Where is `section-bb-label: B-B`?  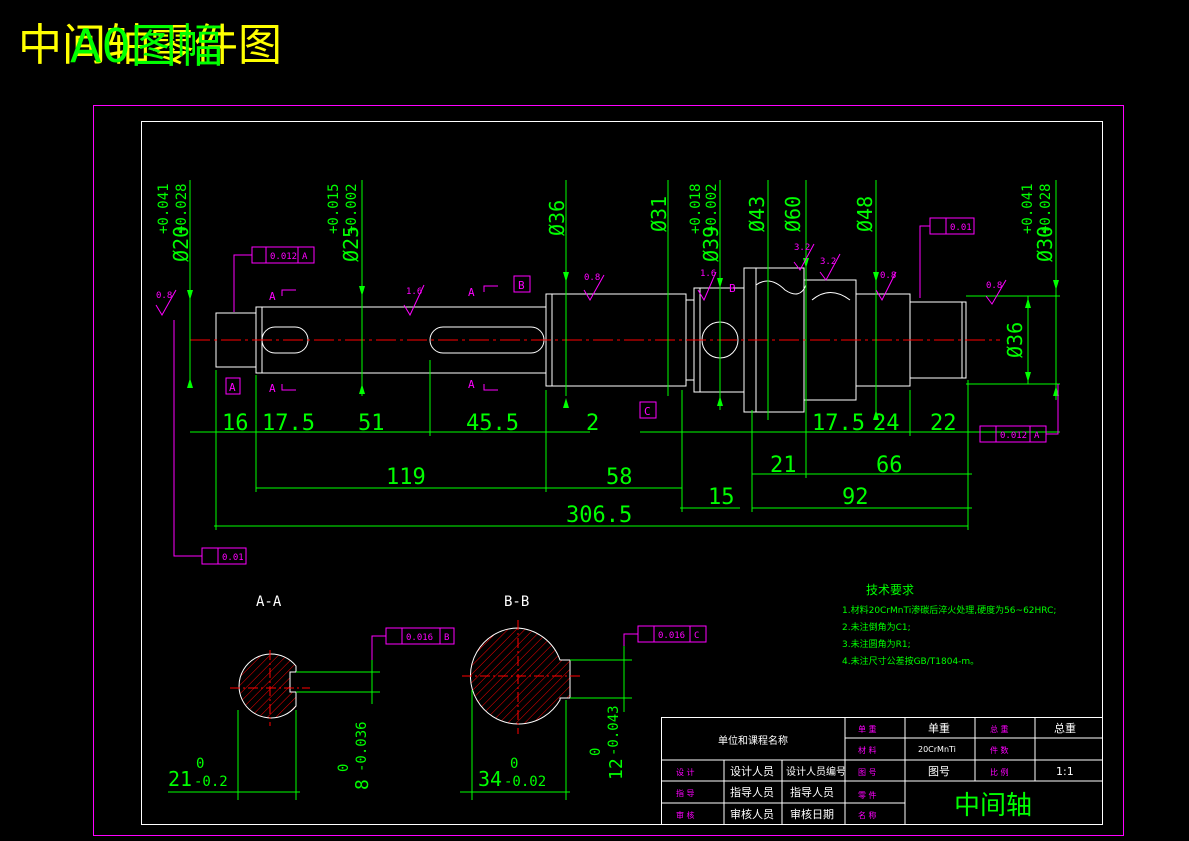
section-bb-label: B-B is located at coordinates (516, 602).